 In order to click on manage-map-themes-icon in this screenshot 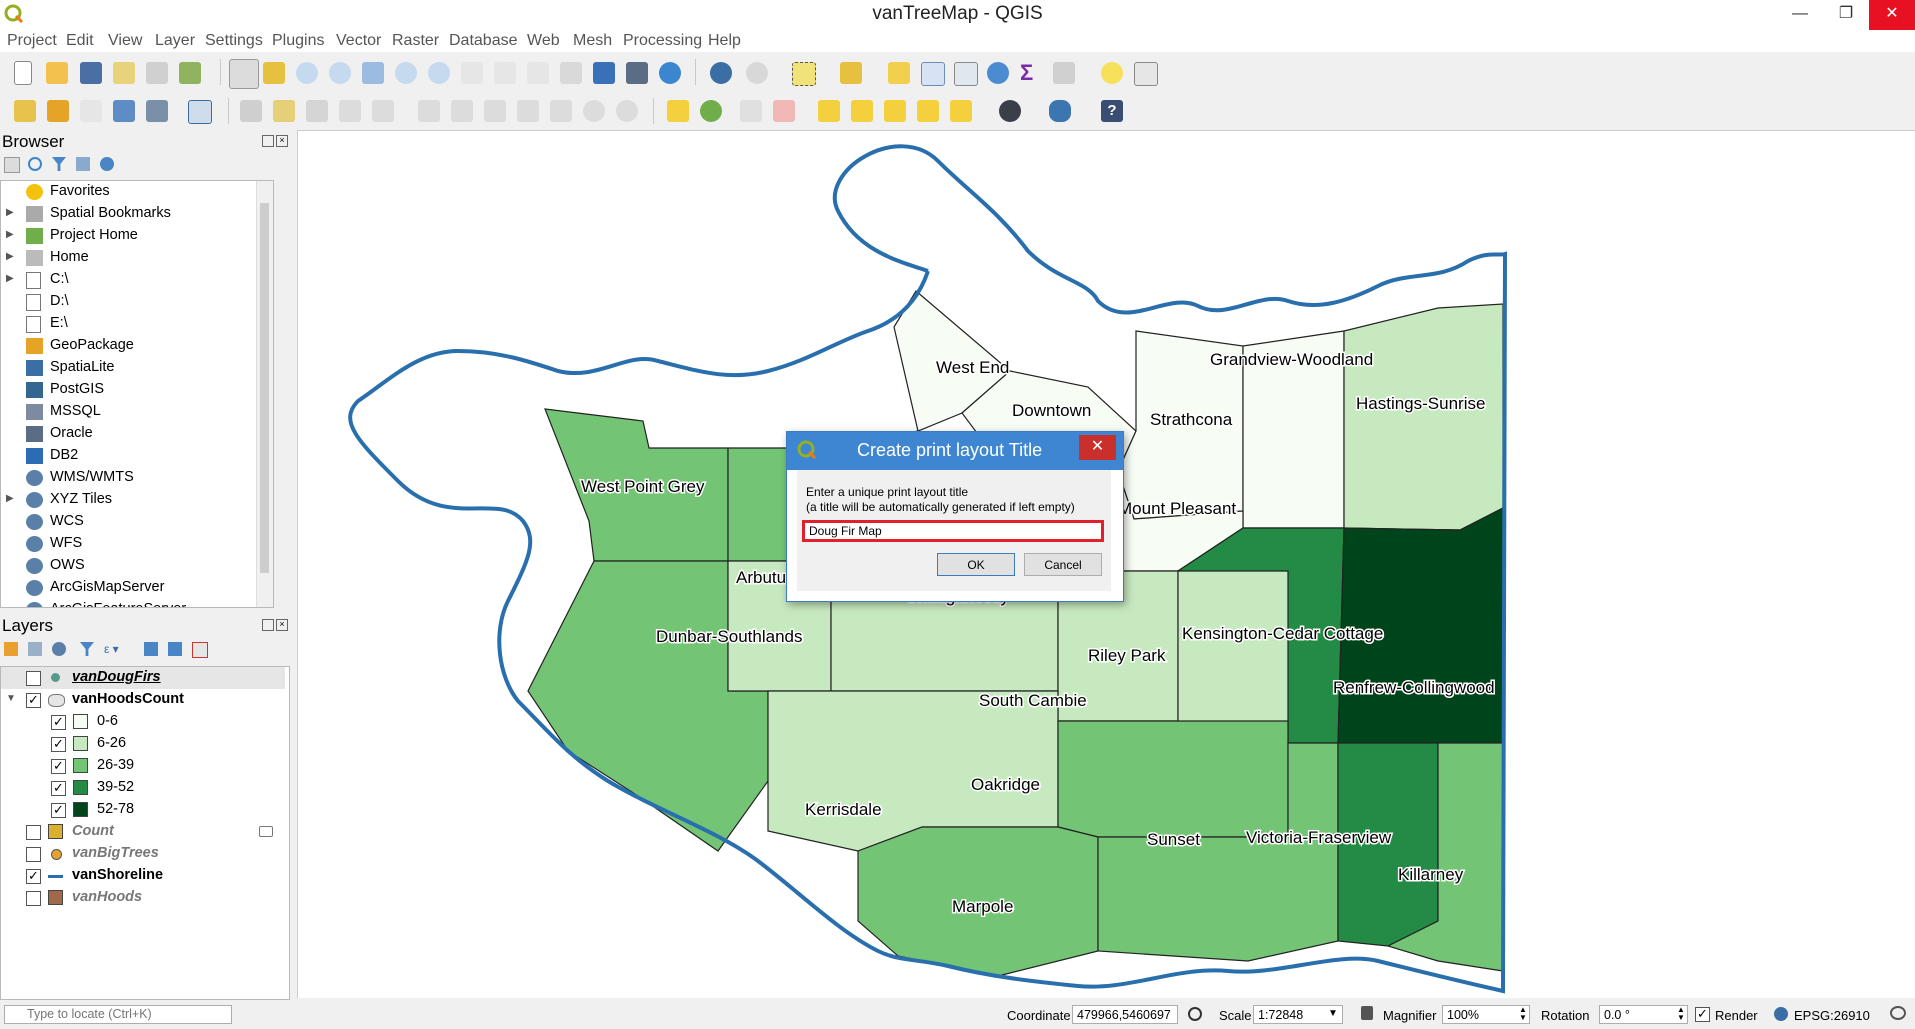, I will do `click(59, 649)`.